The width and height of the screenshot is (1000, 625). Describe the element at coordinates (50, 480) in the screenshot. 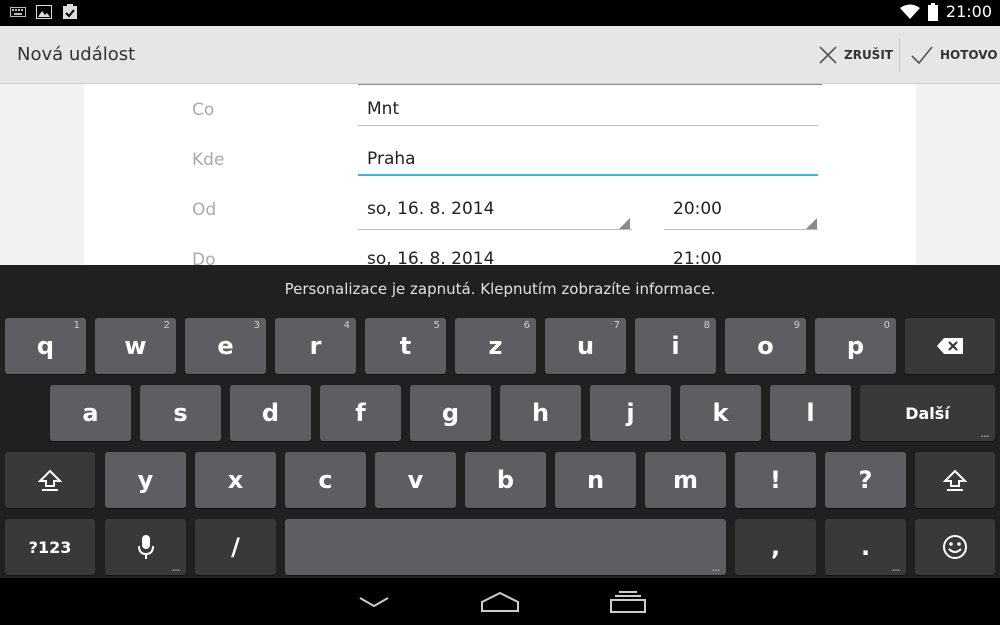

I see `shift-key-left` at that location.